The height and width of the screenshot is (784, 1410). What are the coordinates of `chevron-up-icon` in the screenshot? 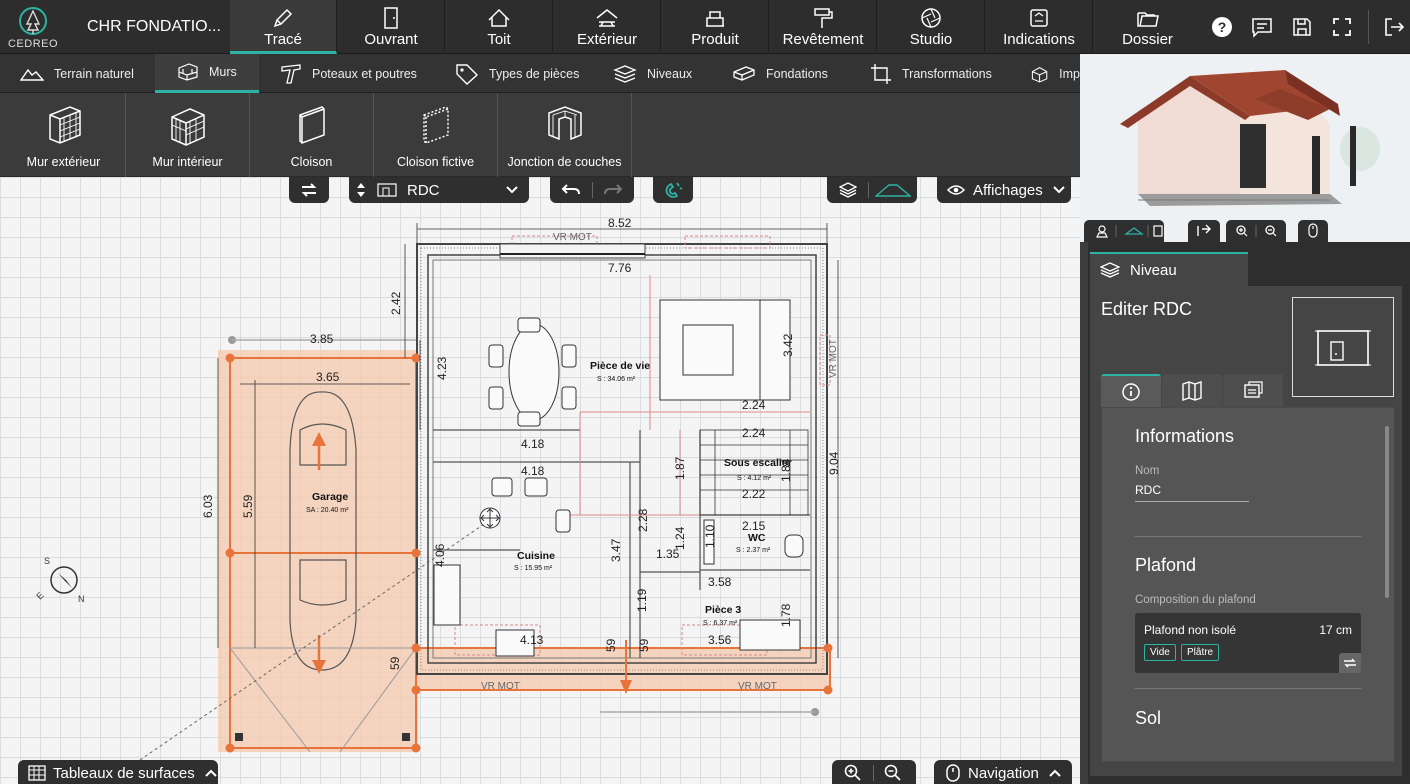 It's located at (1055, 773).